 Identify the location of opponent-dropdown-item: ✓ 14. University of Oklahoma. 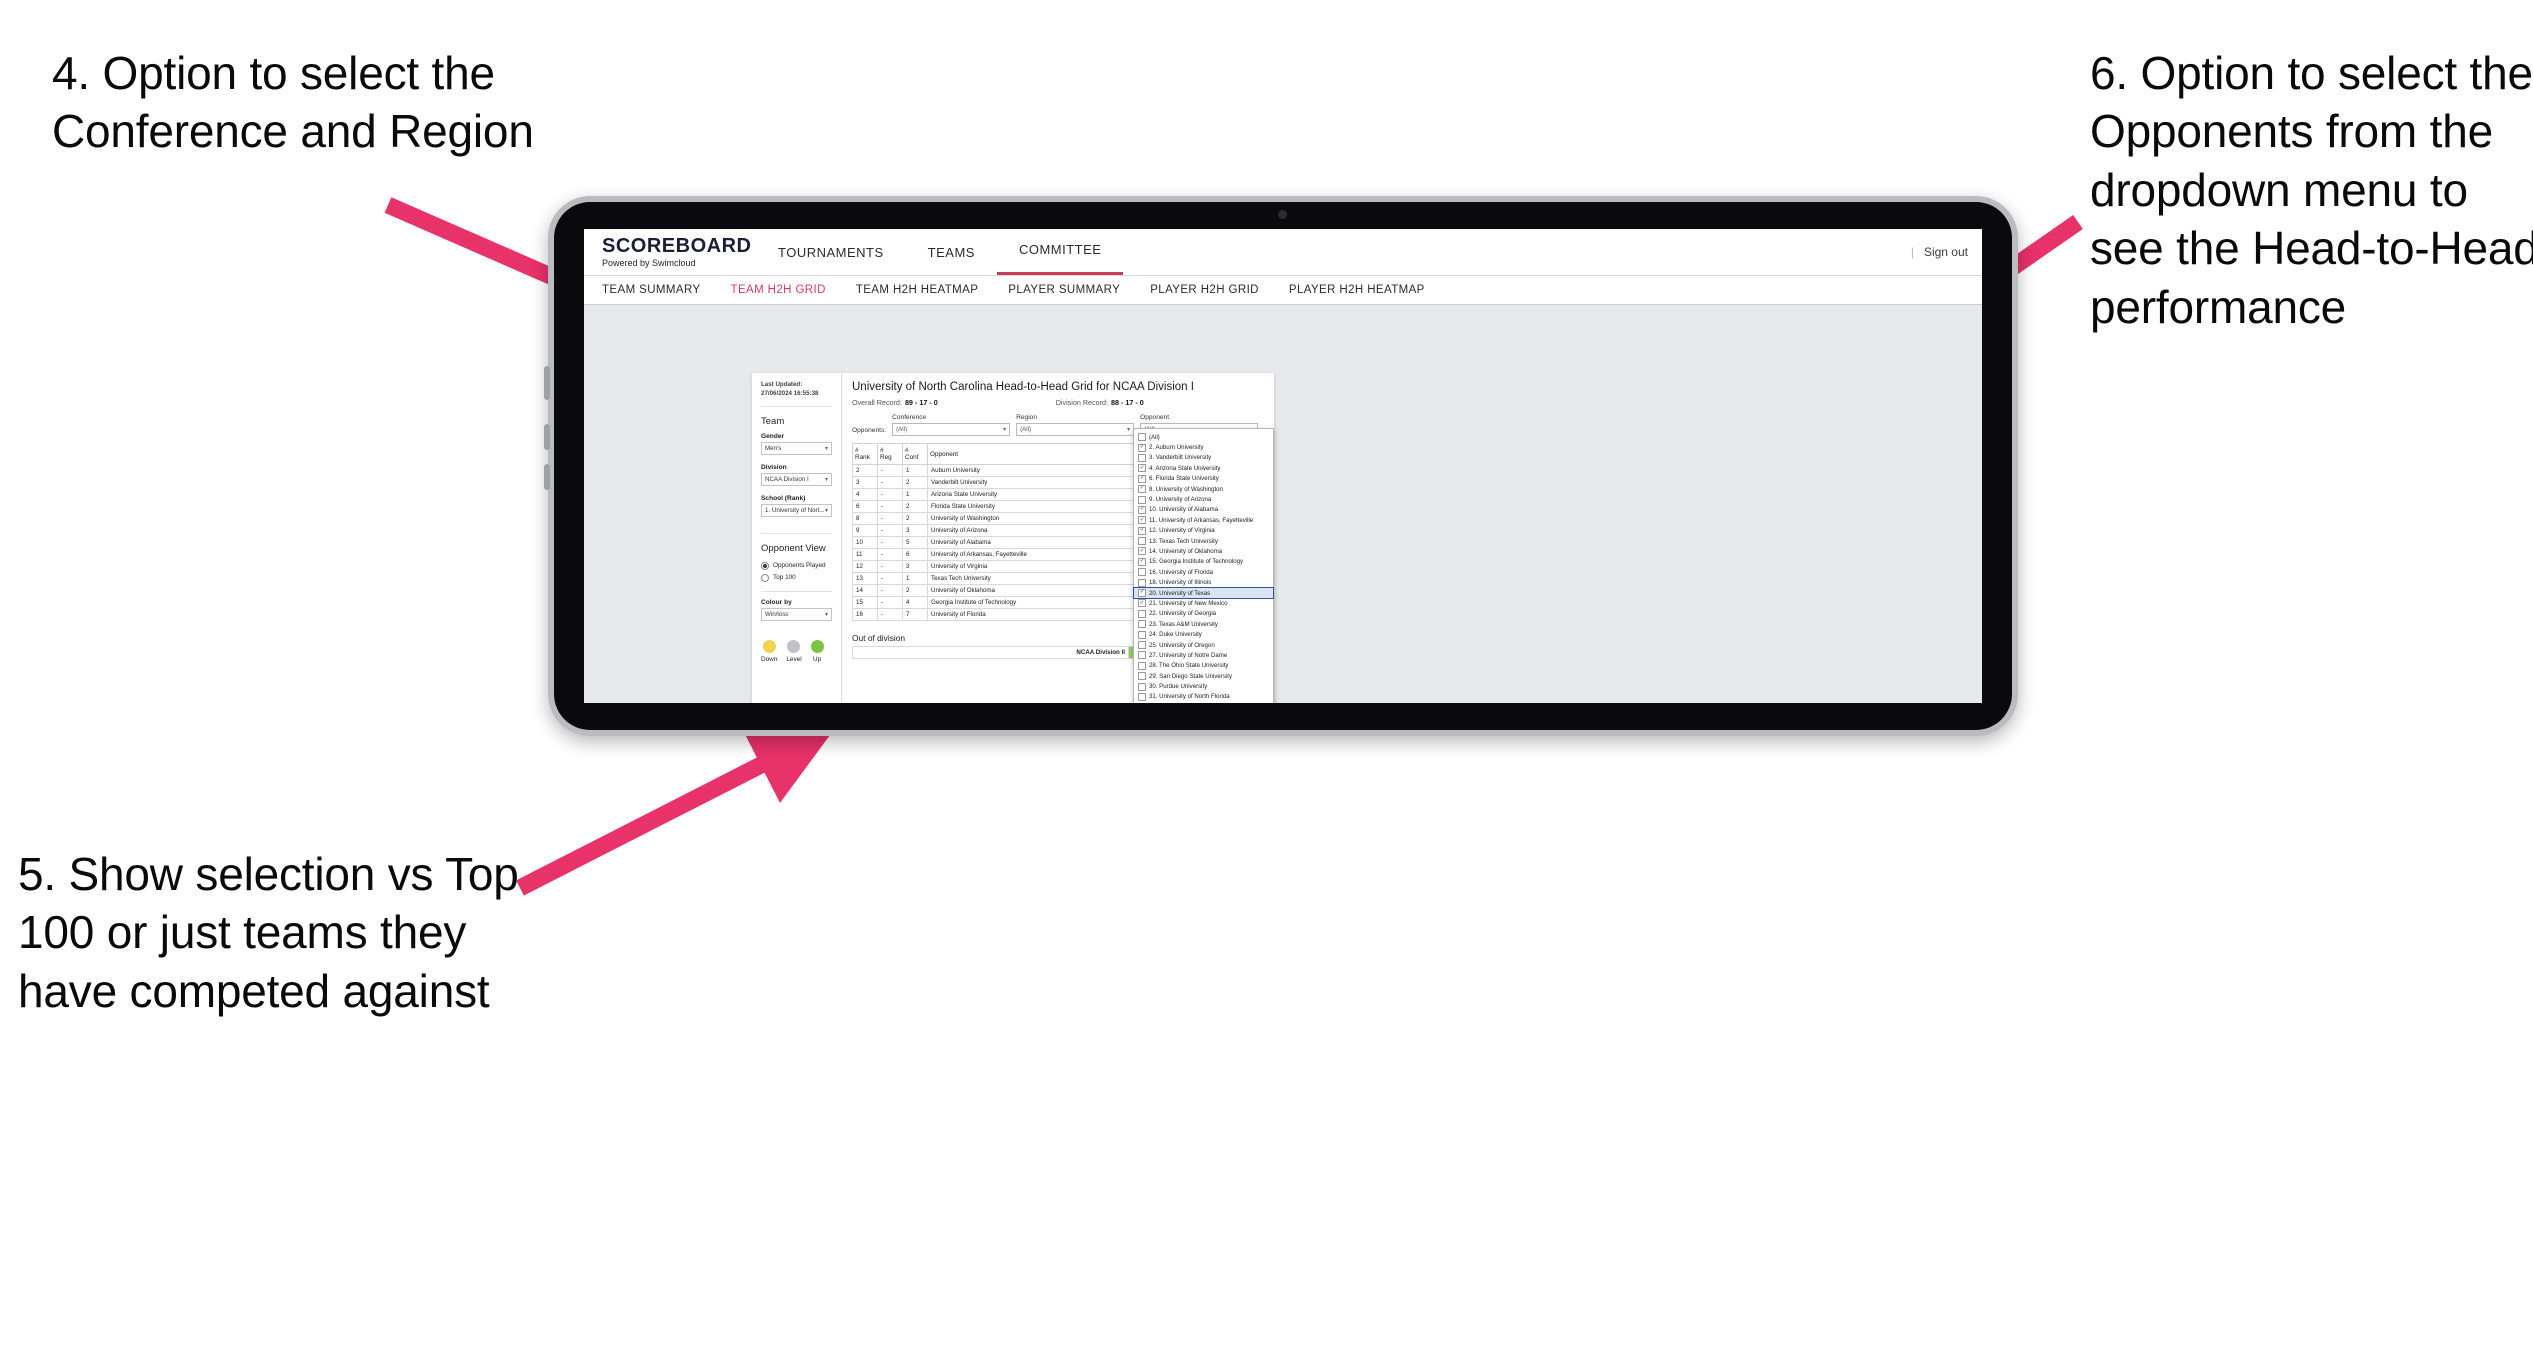
(1203, 551).